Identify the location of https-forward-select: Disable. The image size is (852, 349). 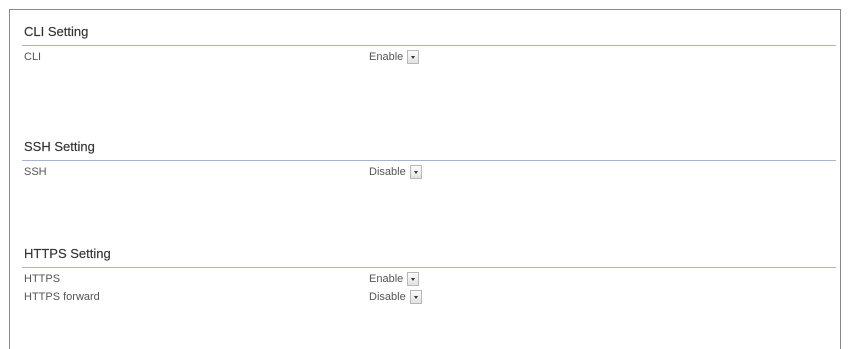
(395, 297).